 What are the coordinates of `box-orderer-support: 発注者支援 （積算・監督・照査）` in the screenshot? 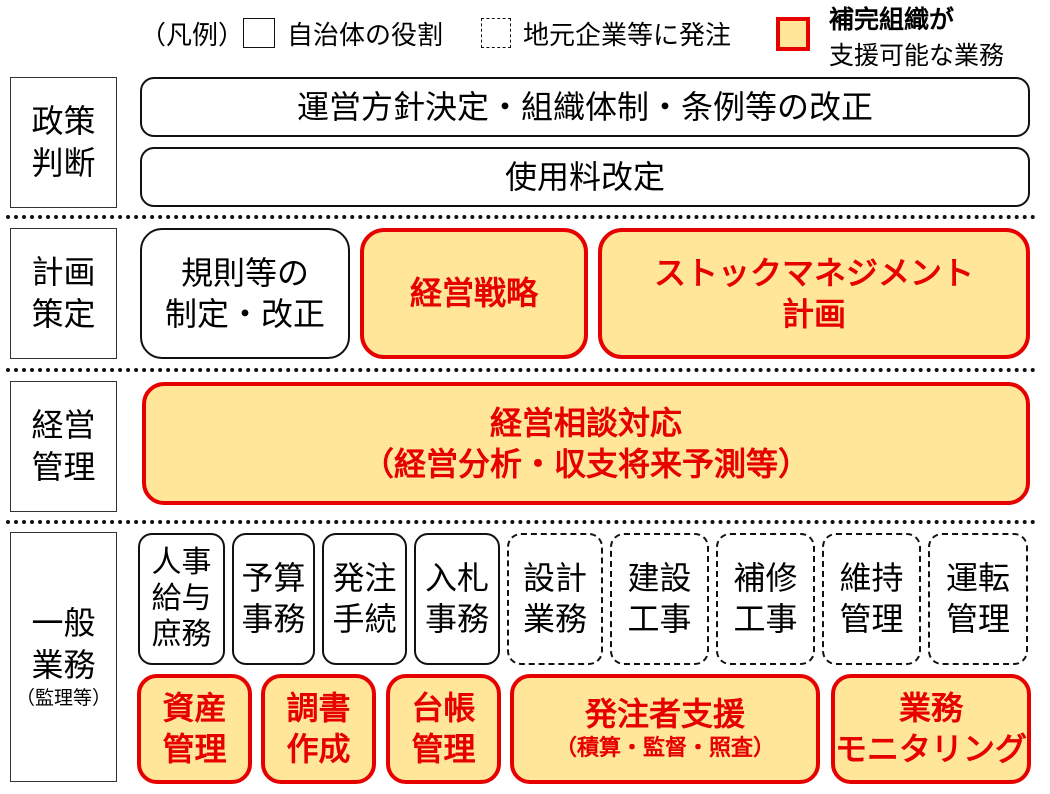 It's located at (665, 729).